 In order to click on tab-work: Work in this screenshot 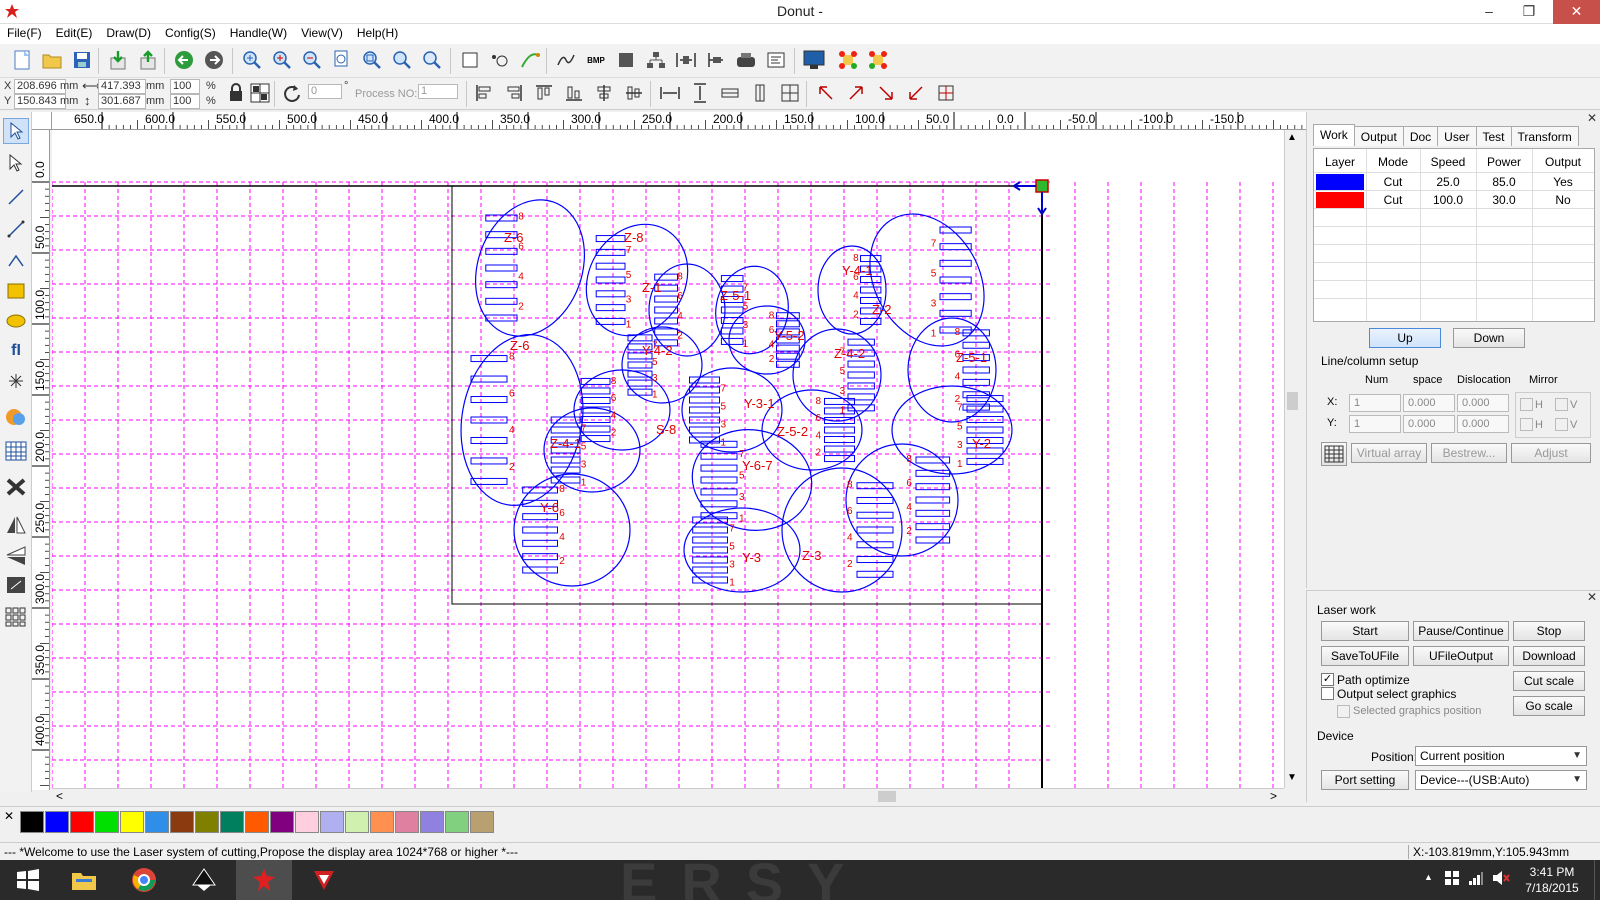, I will do `click(1334, 135)`.